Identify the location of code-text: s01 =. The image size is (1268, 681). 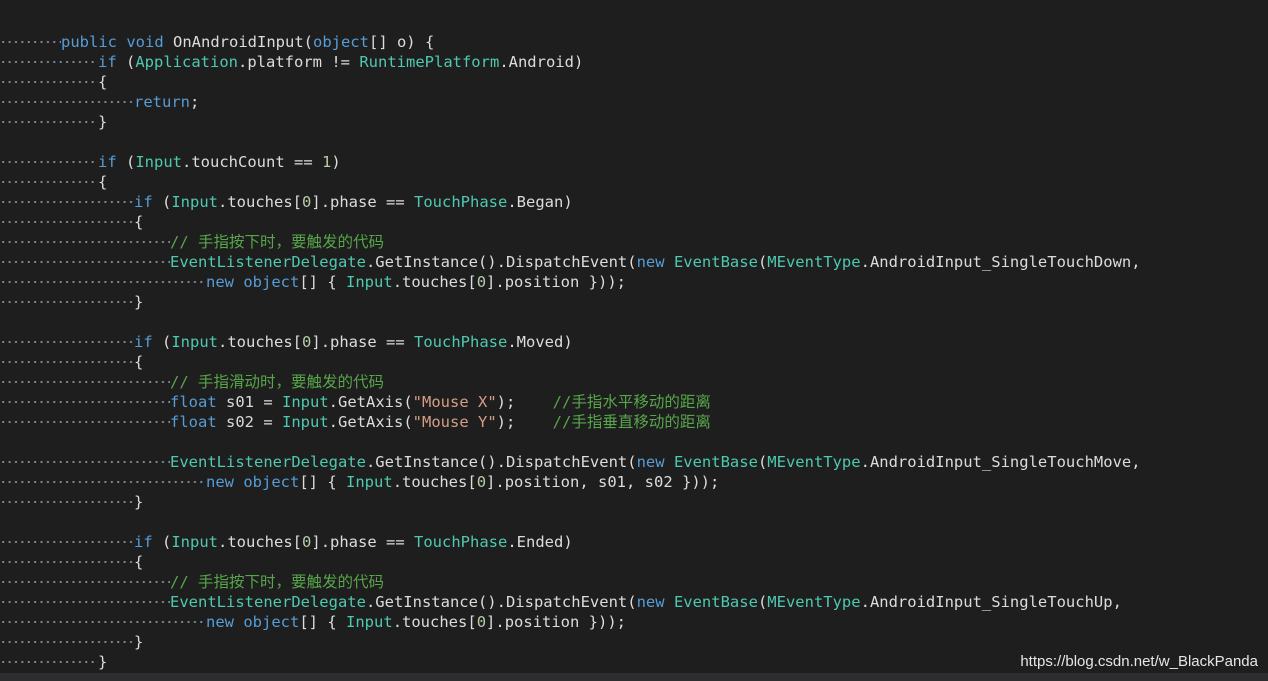
(249, 402).